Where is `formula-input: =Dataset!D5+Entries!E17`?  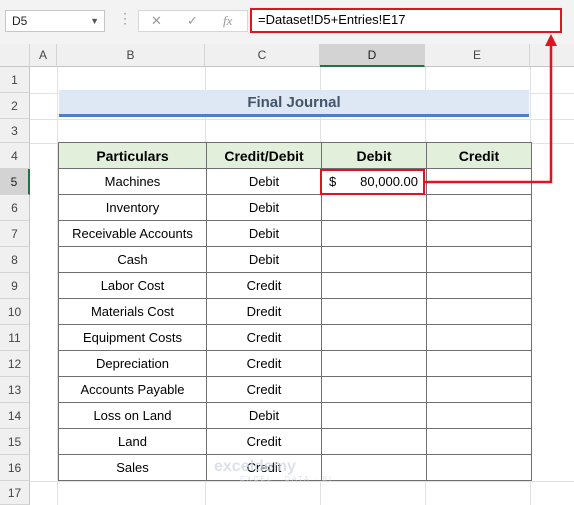 formula-input: =Dataset!D5+Entries!E17 is located at coordinates (406, 20).